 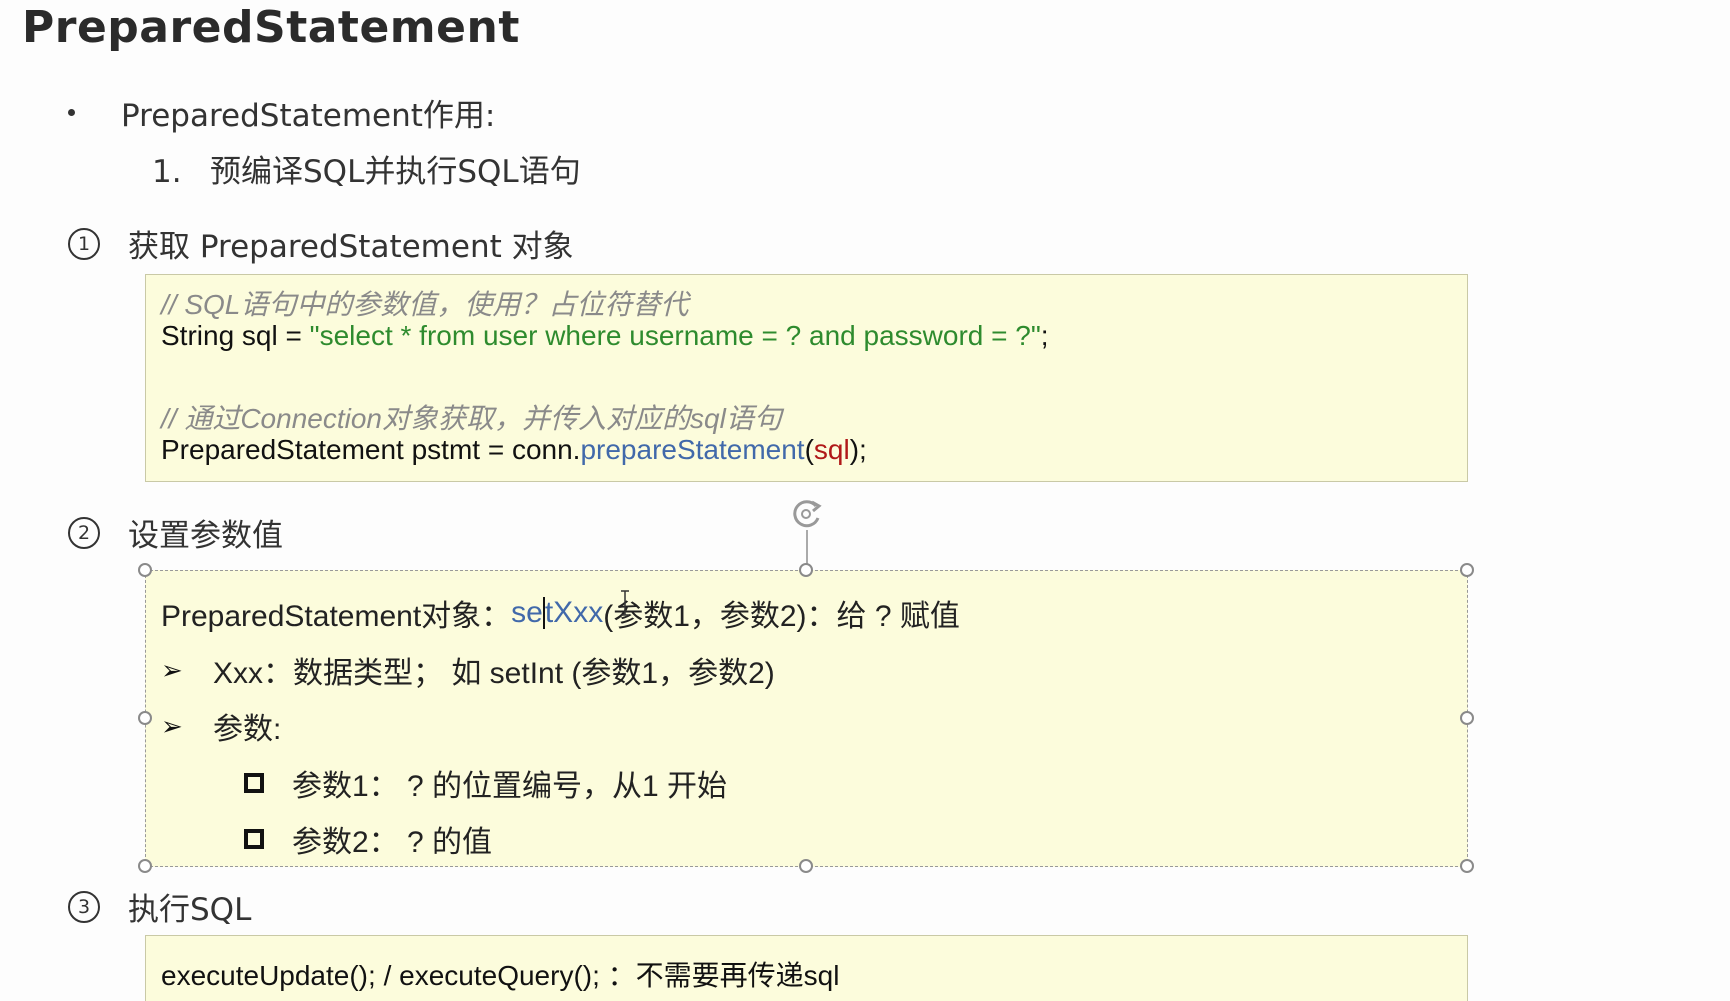 What do you see at coordinates (425, 304) in the screenshot?
I see `code-comment-1: // SQL语句中的参数值，使用？占位符替代` at bounding box center [425, 304].